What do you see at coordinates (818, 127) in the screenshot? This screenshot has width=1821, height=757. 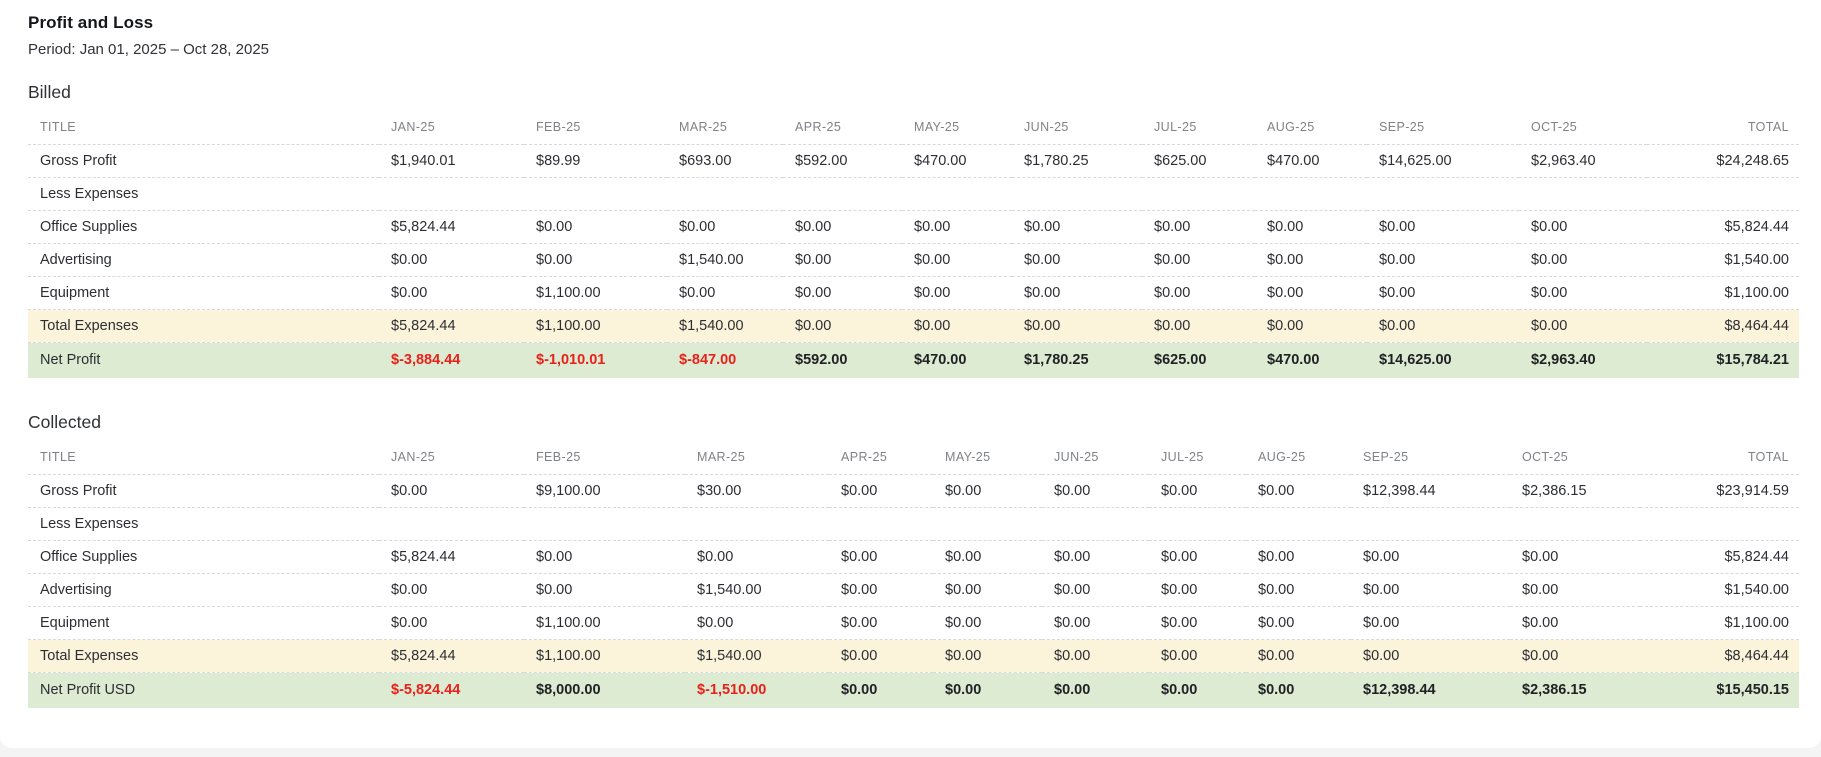 I see `column-header-apr-25: APR-25` at bounding box center [818, 127].